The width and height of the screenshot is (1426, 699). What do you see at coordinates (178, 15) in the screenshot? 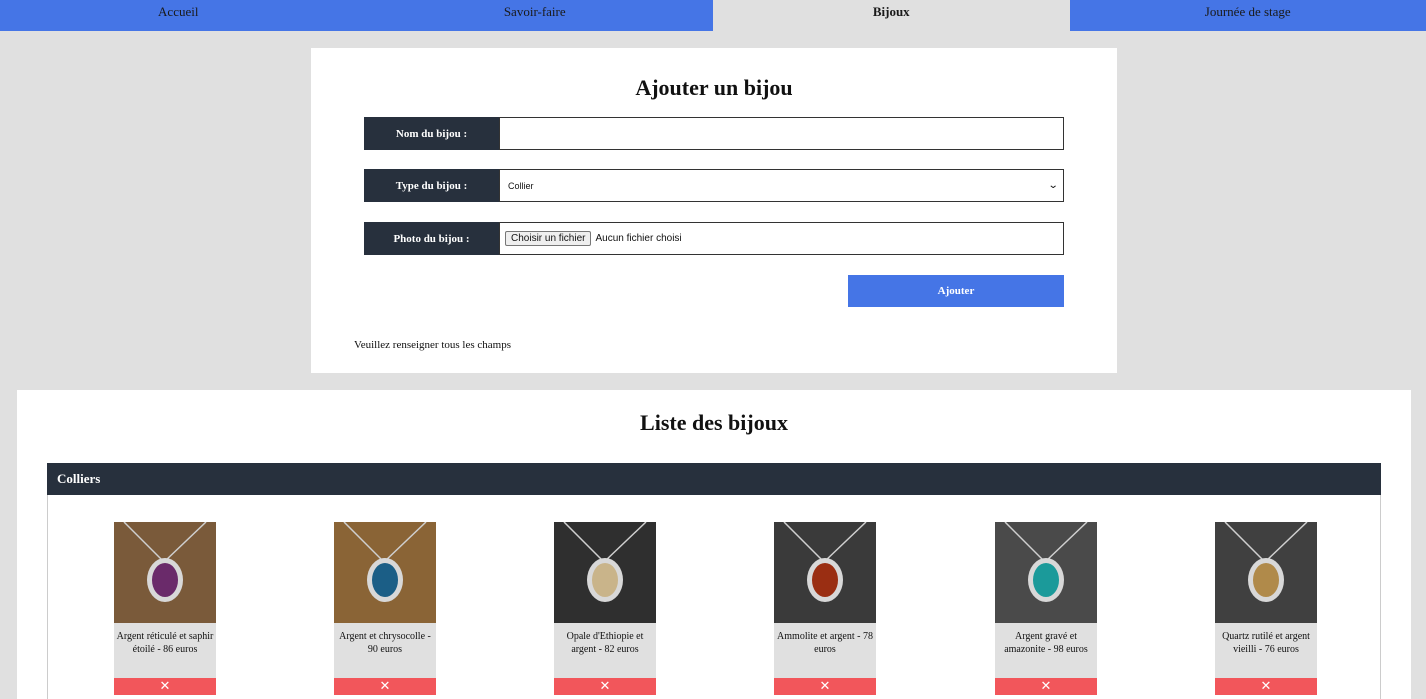
I see `nav-accueil: Accueil` at bounding box center [178, 15].